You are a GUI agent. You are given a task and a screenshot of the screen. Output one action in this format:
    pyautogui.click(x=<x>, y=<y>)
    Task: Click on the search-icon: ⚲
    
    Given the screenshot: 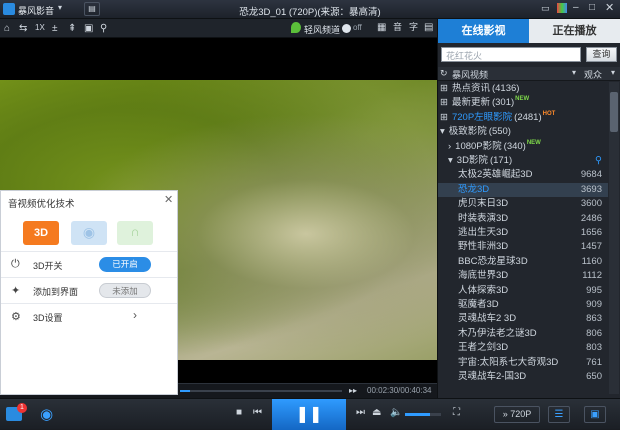 What is the action you would take?
    pyautogui.click(x=598, y=161)
    